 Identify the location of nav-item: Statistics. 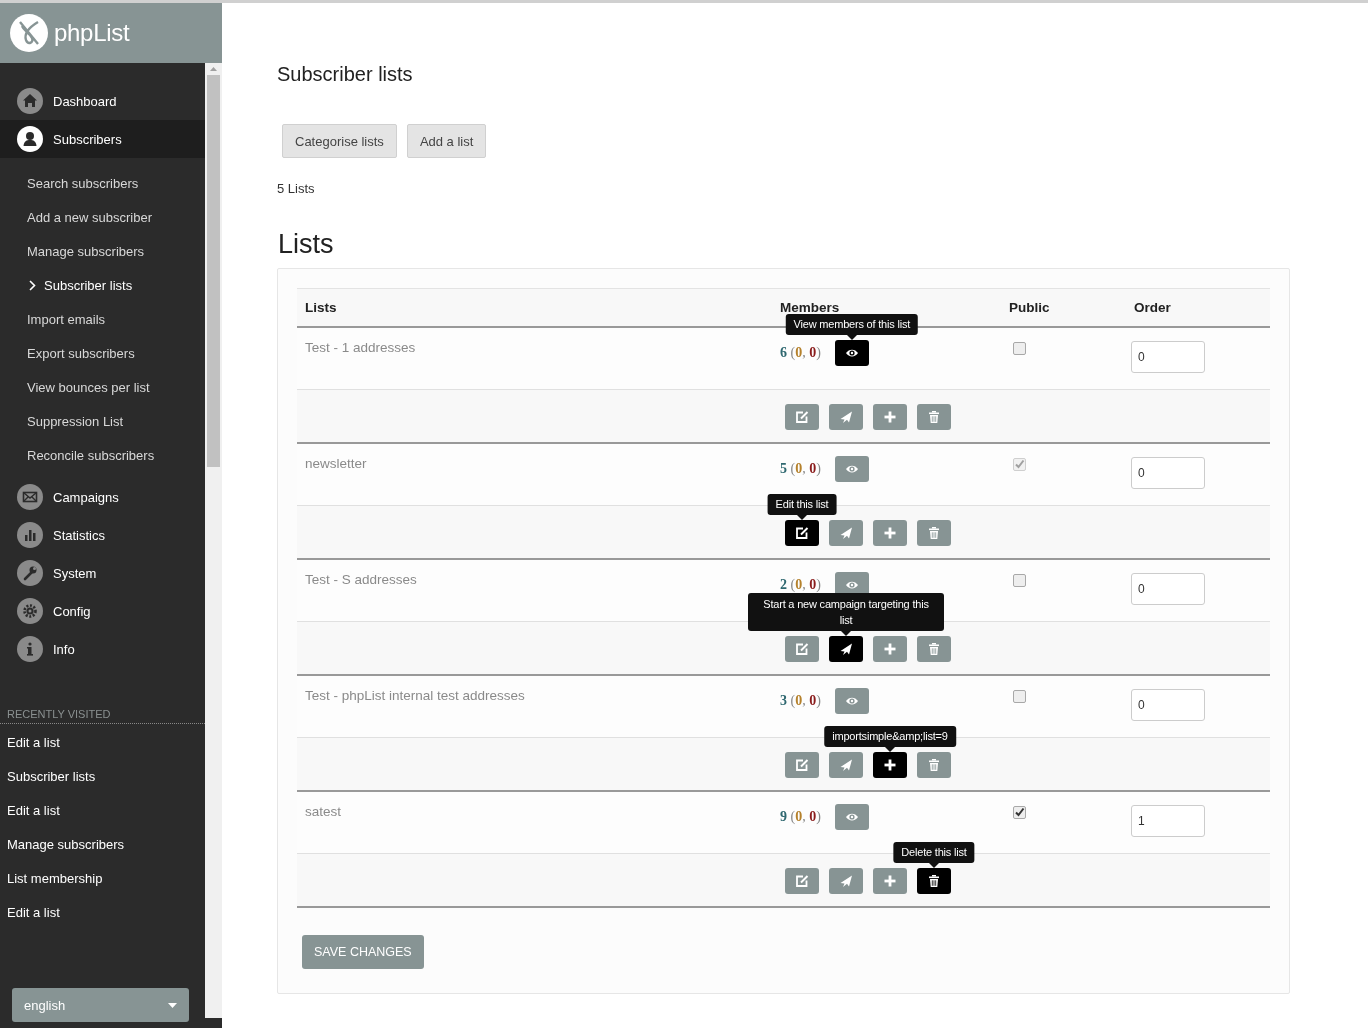
(102, 535).